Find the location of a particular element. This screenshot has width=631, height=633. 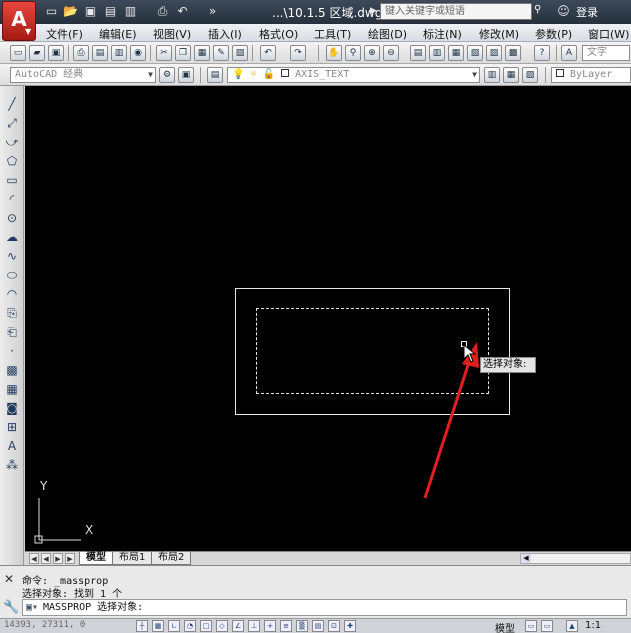

properties-icon: ▤ is located at coordinates (418, 53).